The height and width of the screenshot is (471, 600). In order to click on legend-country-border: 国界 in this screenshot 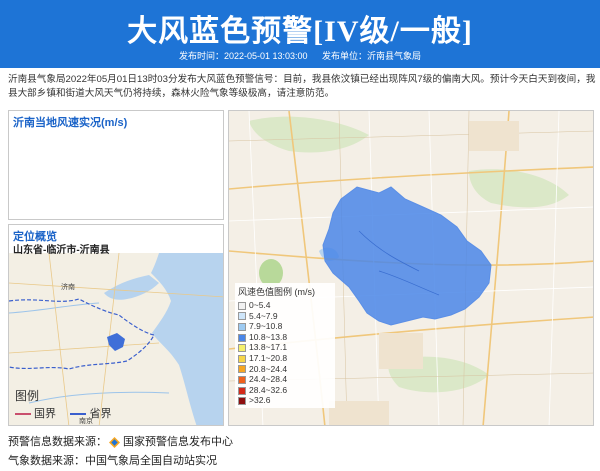, I will do `click(35, 413)`.